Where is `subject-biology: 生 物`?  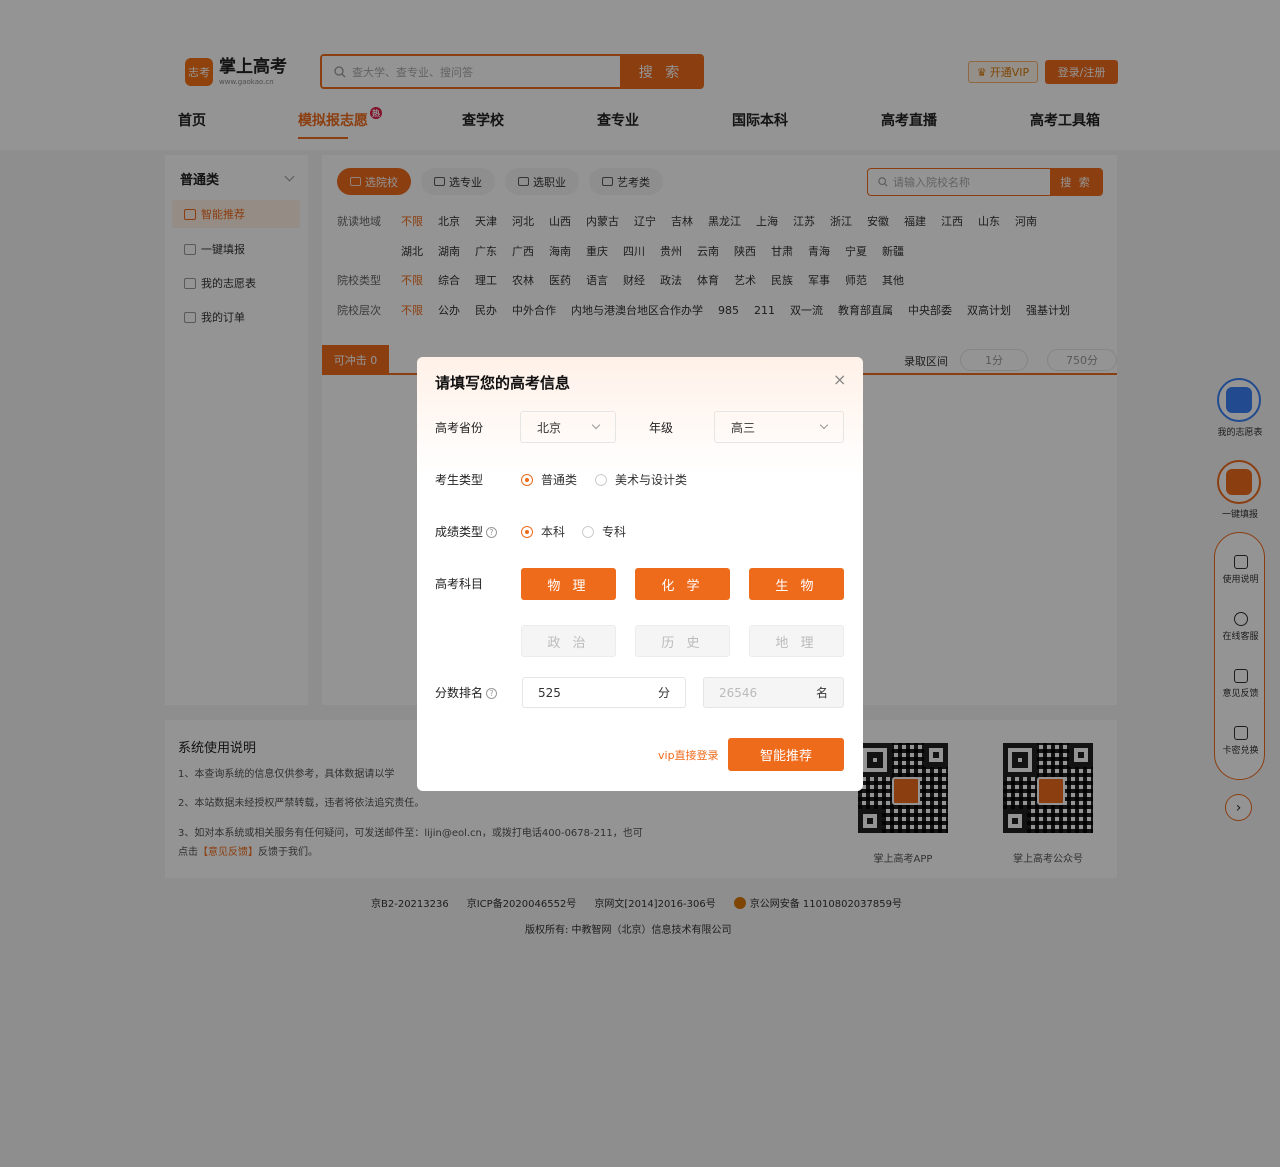 subject-biology: 生 物 is located at coordinates (796, 584).